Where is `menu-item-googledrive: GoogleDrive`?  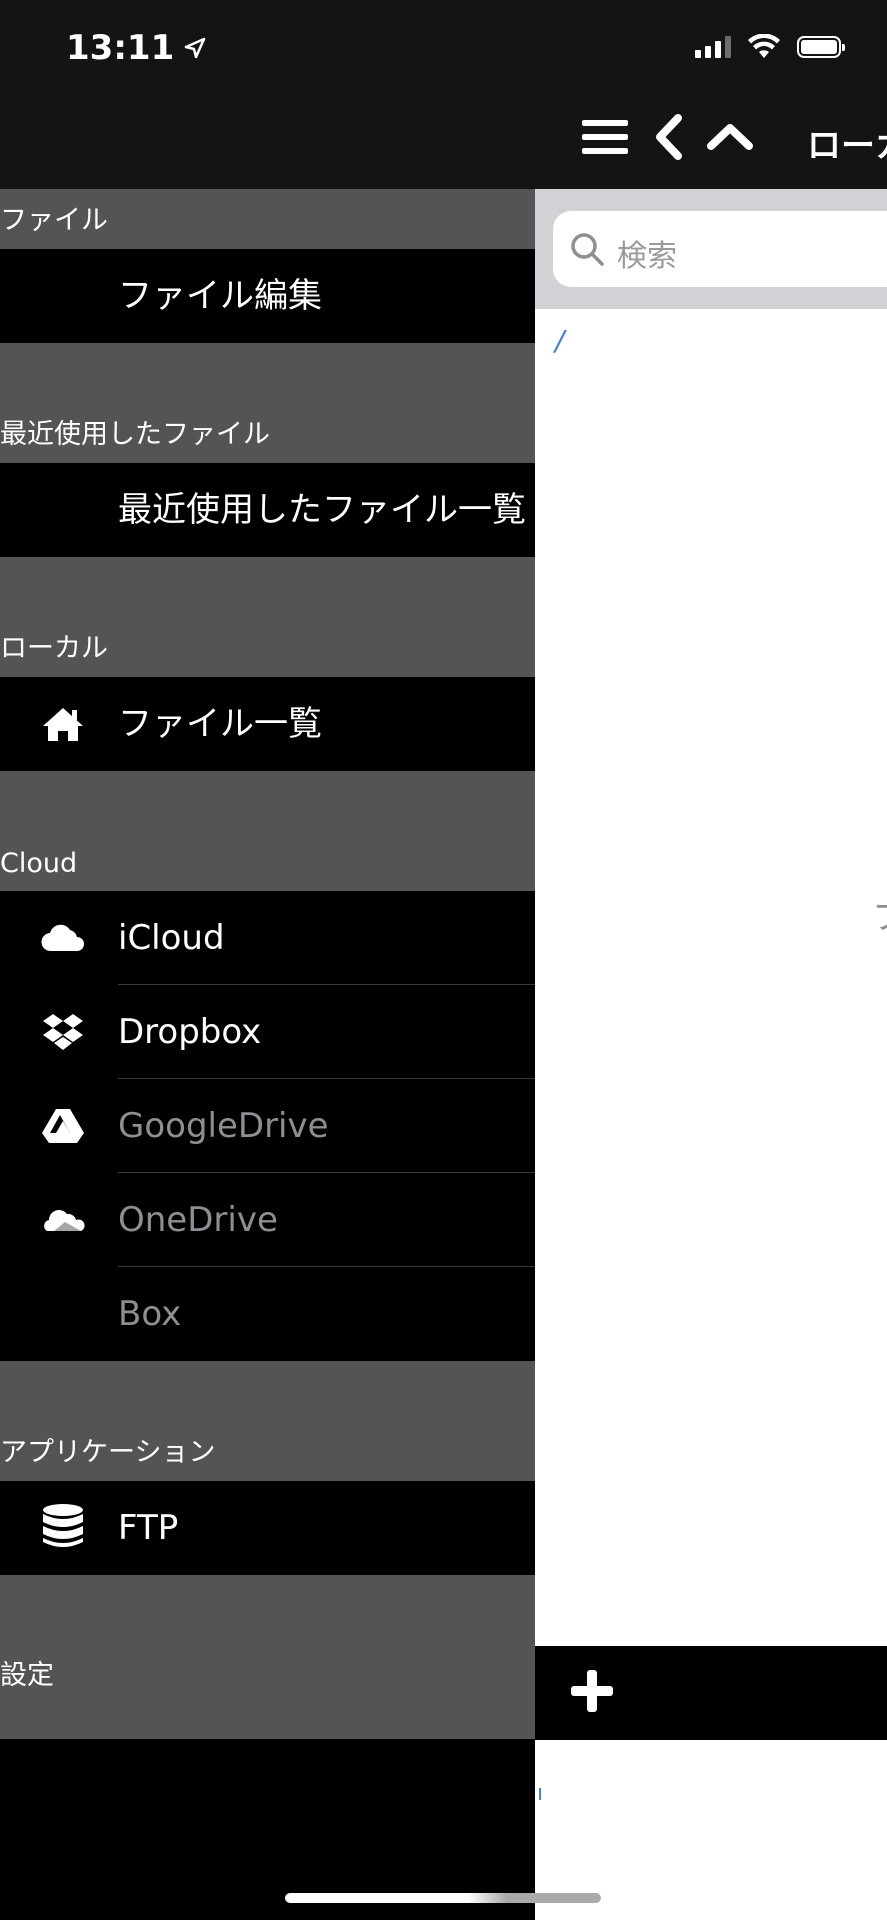
menu-item-googledrive: GoogleDrive is located at coordinates (267, 1126).